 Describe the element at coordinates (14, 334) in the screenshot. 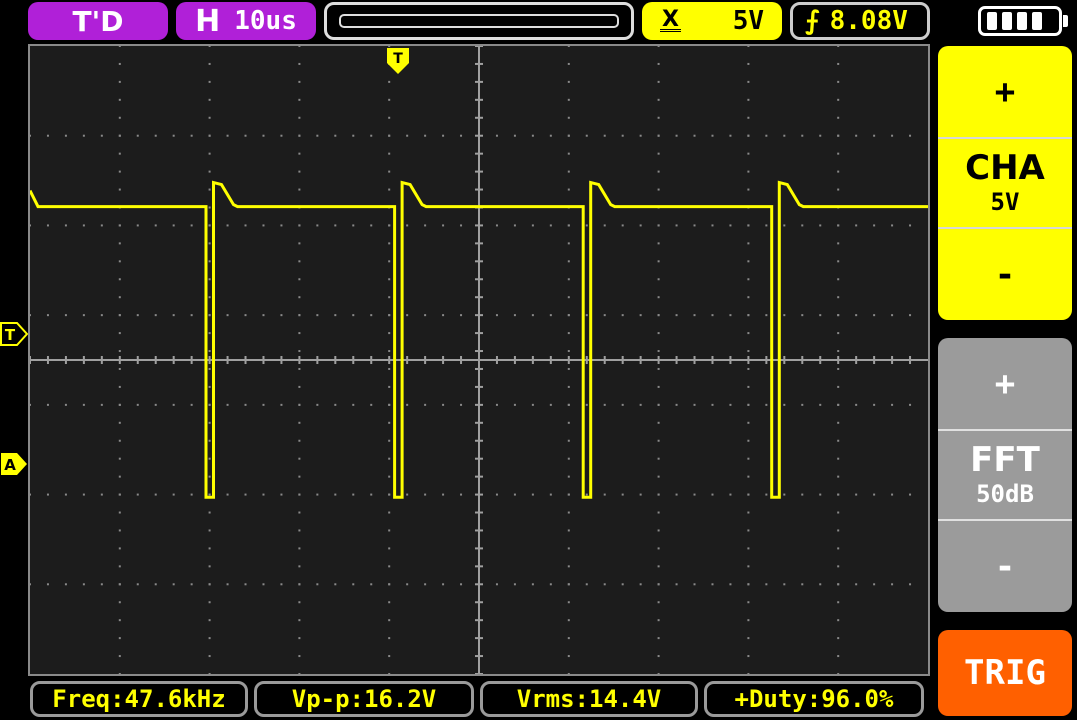

I see `trigger-level-marker: T` at that location.